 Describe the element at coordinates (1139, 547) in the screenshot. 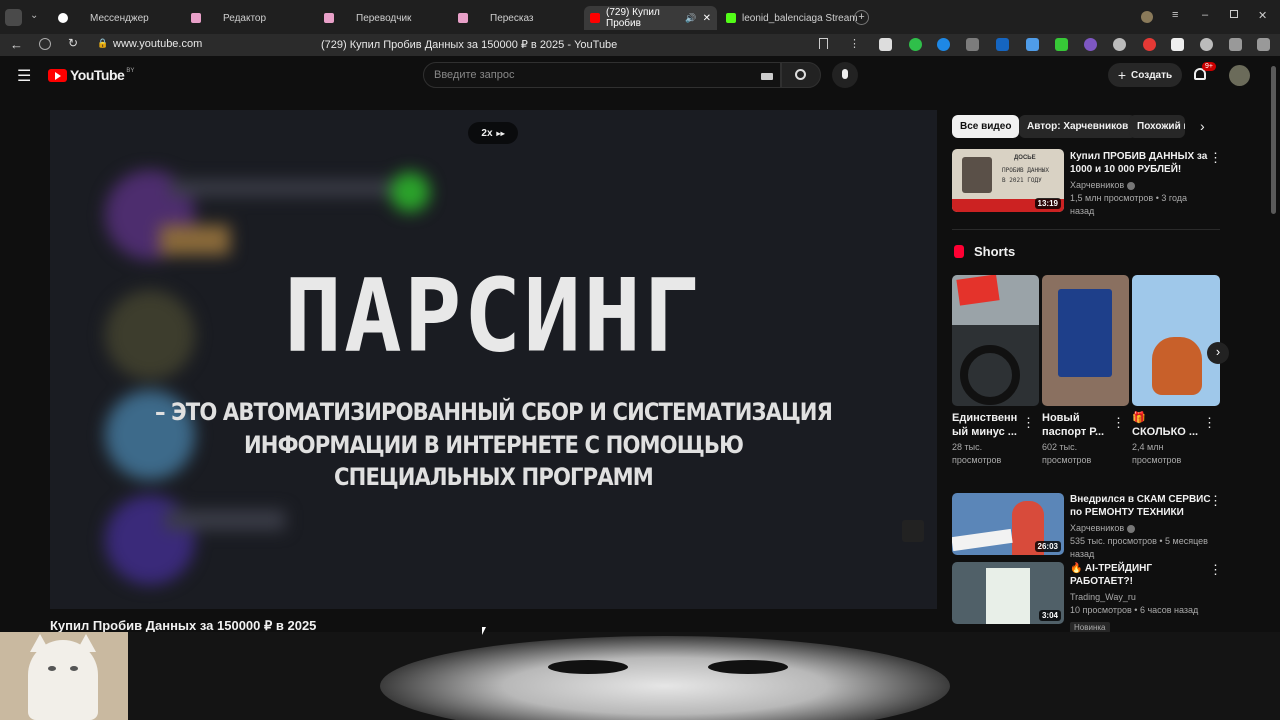

I see `rec-meta: 535 тыс. просмотров • 5 месяцев назад` at that location.